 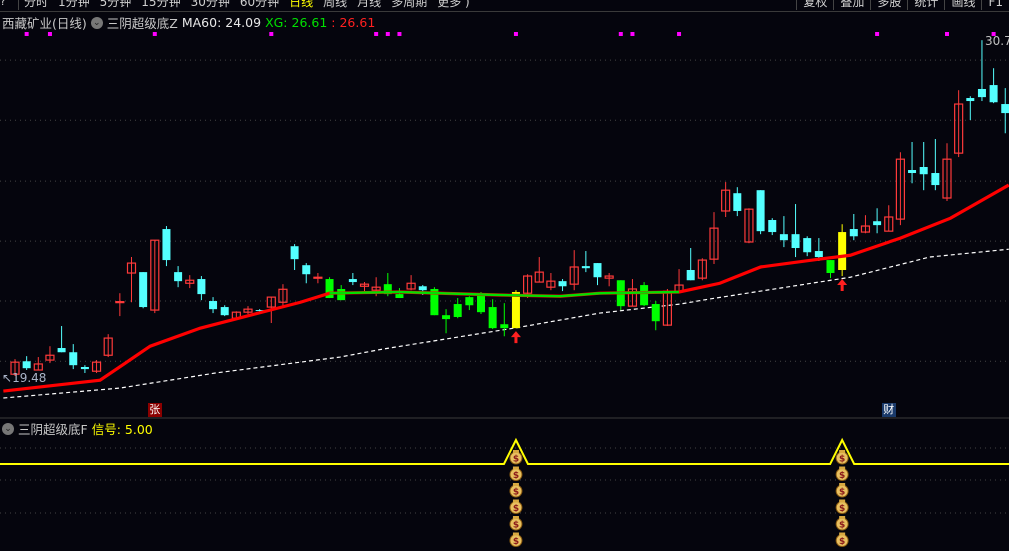 I want to click on signal-value: 信号: 5.00, so click(x=122, y=429).